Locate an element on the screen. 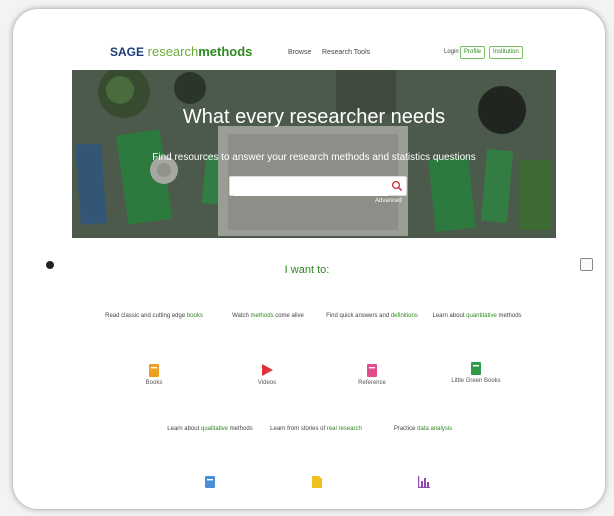 The image size is (614, 516). logo-methods-text: methods is located at coordinates (225, 51).